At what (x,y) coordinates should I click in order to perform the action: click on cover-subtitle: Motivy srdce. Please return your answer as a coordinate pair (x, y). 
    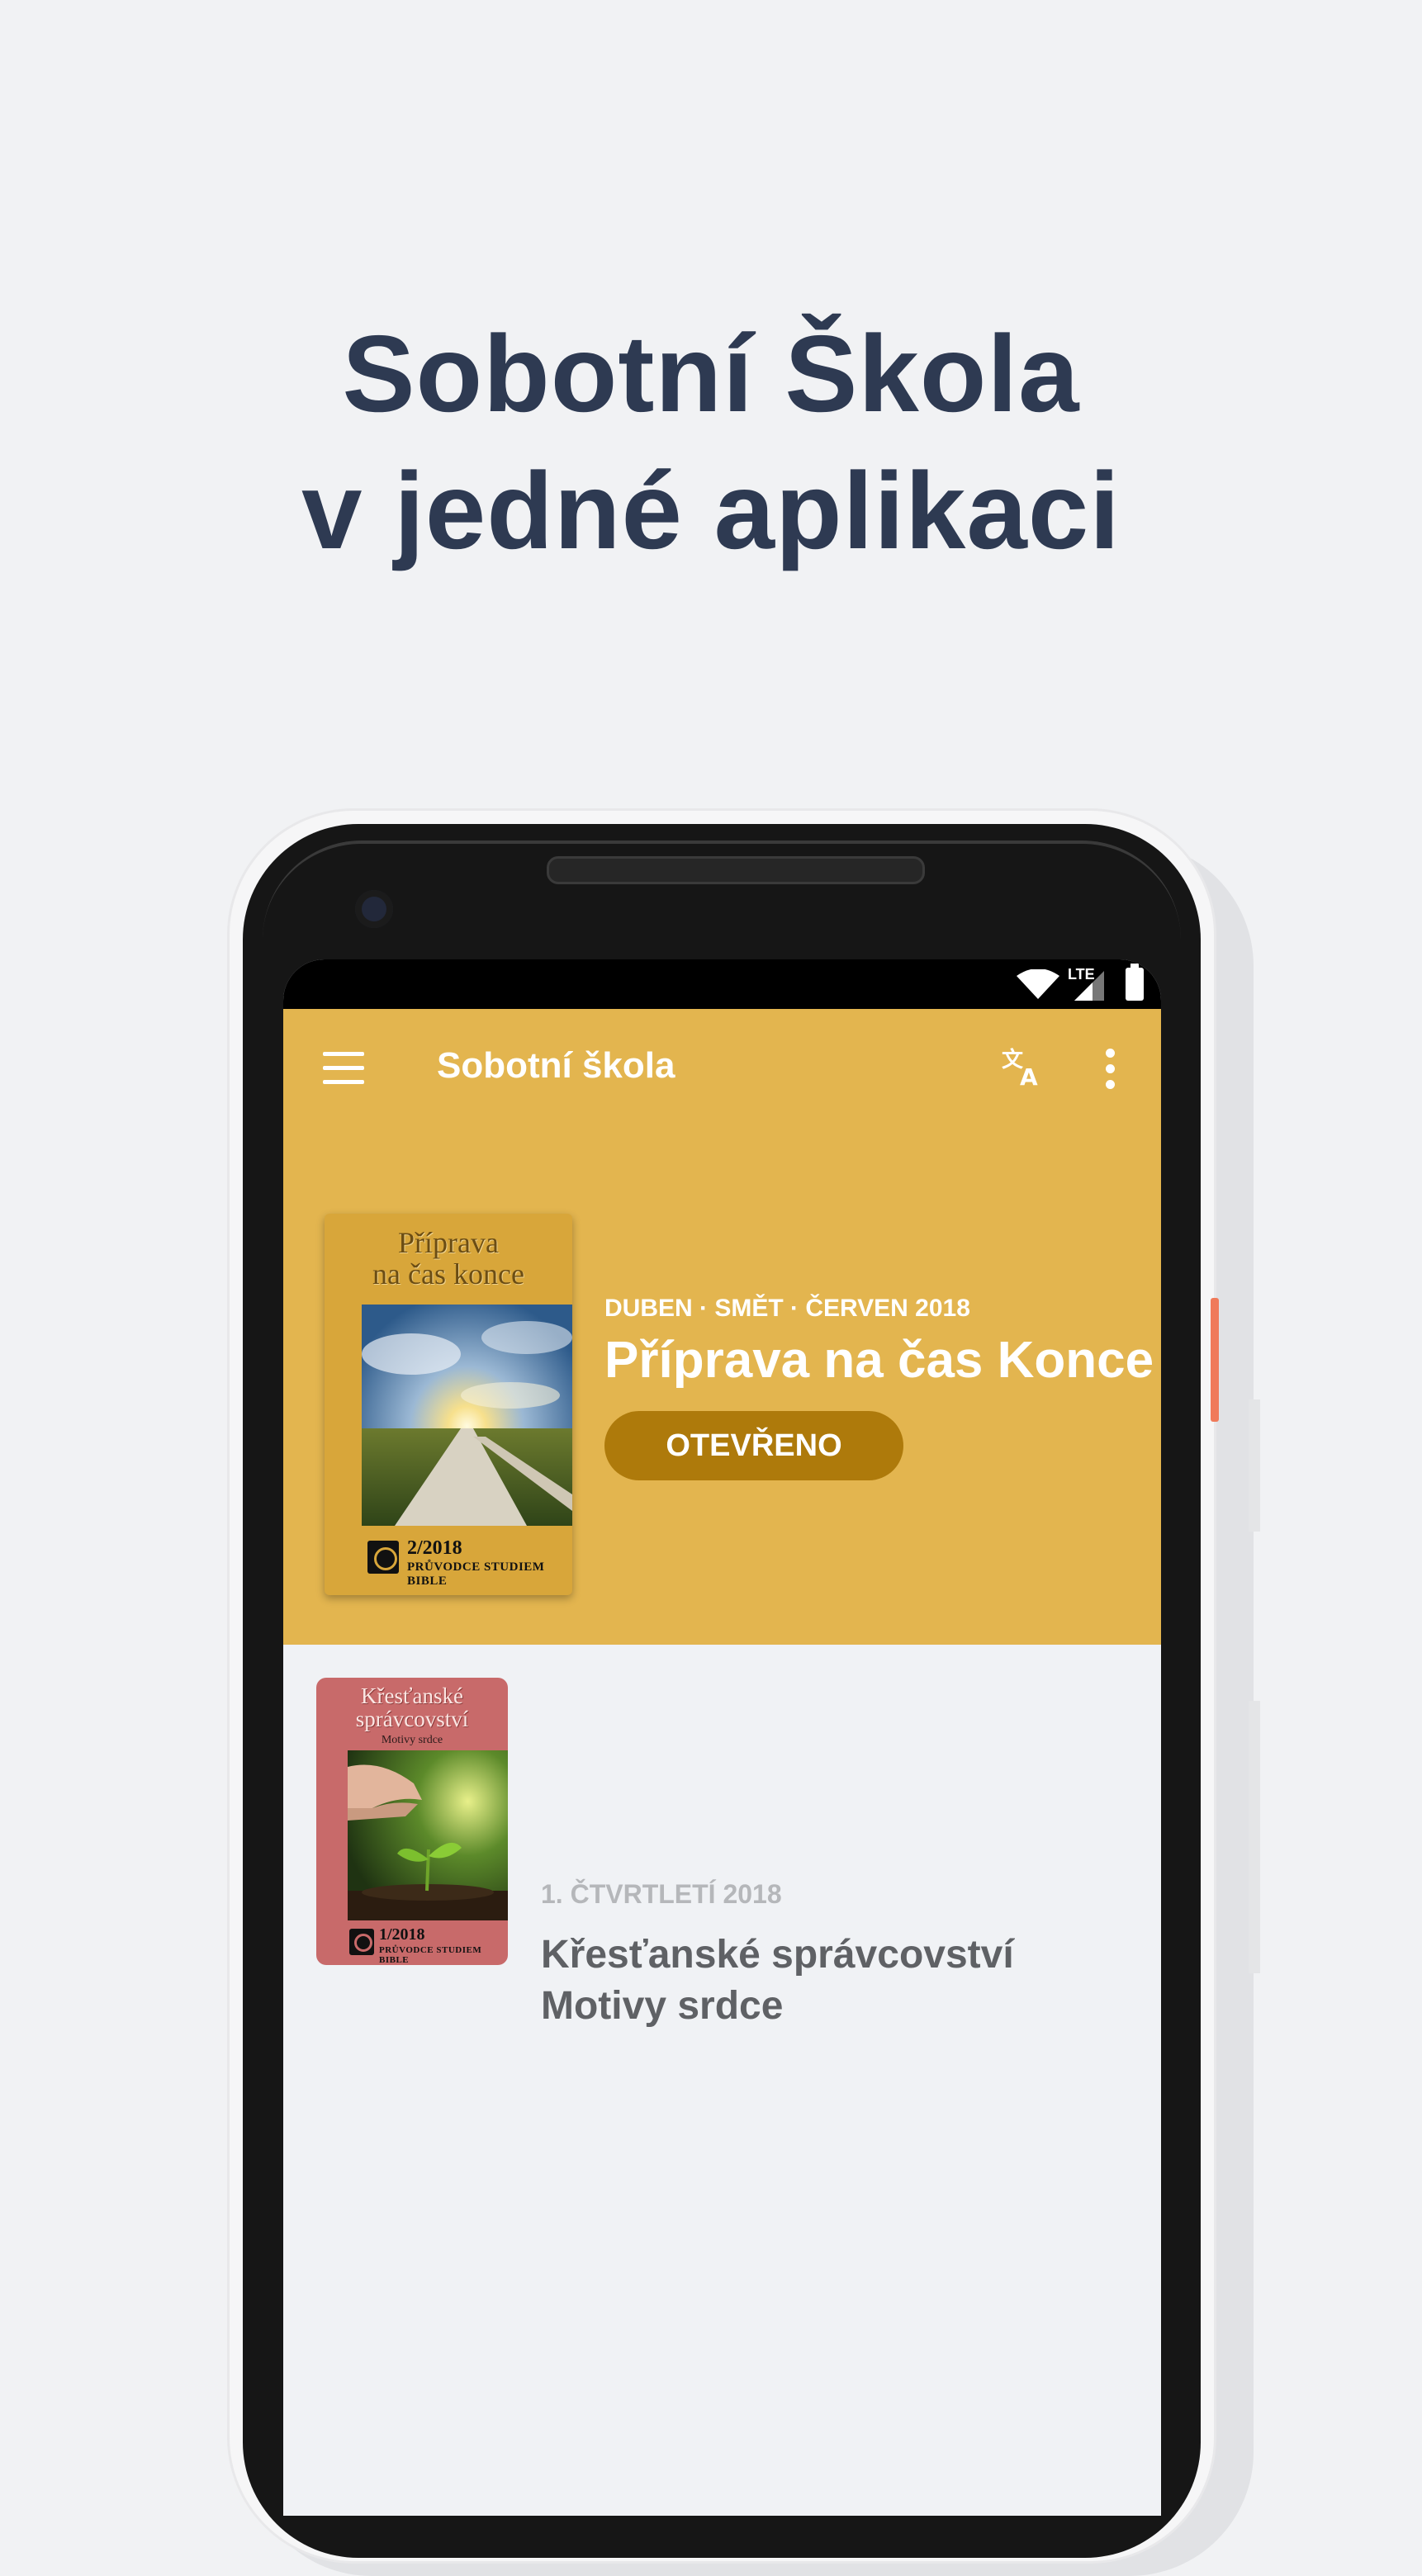
    Looking at the image, I should click on (412, 1740).